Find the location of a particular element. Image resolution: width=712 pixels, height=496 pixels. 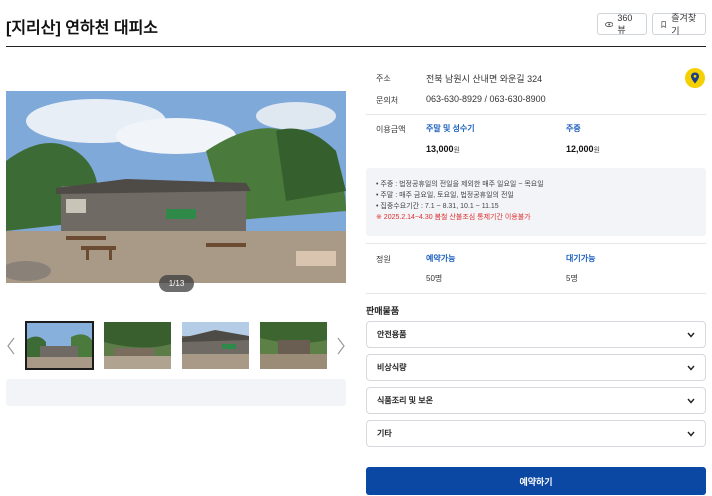

view-360-button: 360뷰 is located at coordinates (622, 24).